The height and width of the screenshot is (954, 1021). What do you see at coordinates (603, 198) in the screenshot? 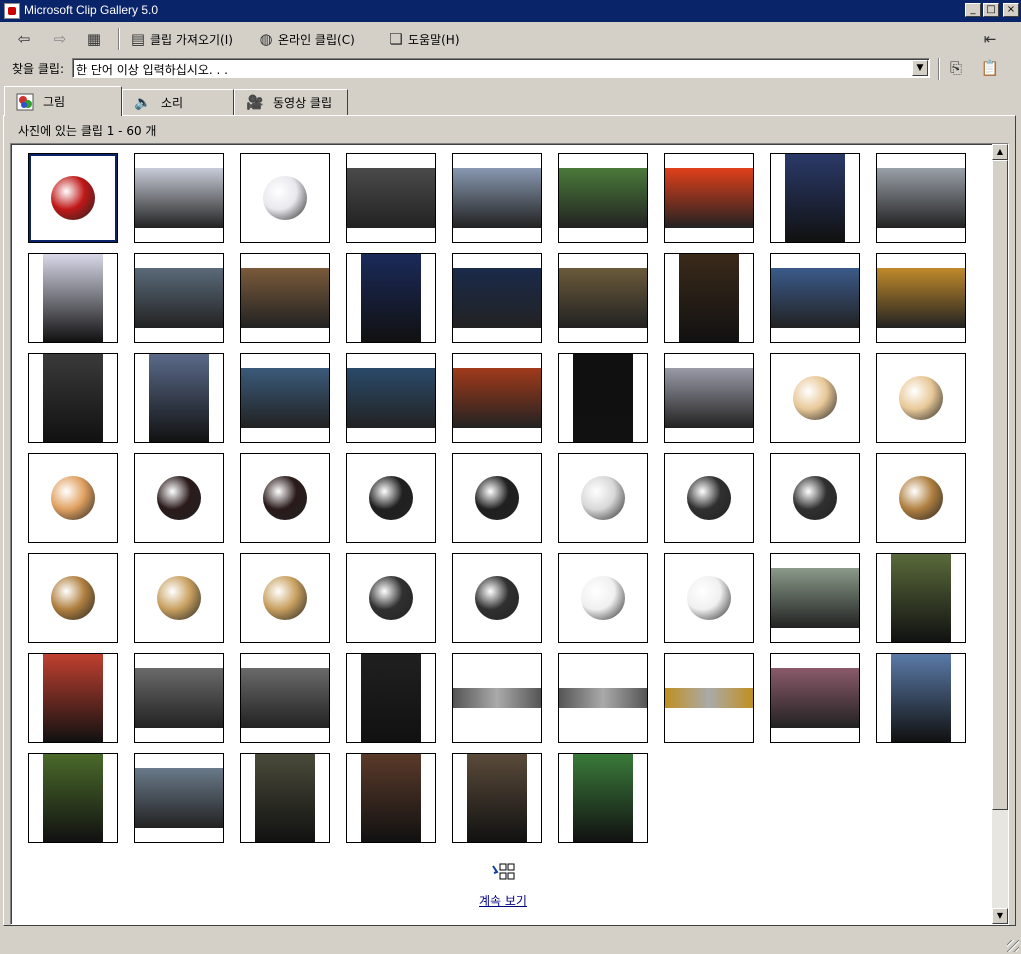
I see `clip-thumbnail-village` at bounding box center [603, 198].